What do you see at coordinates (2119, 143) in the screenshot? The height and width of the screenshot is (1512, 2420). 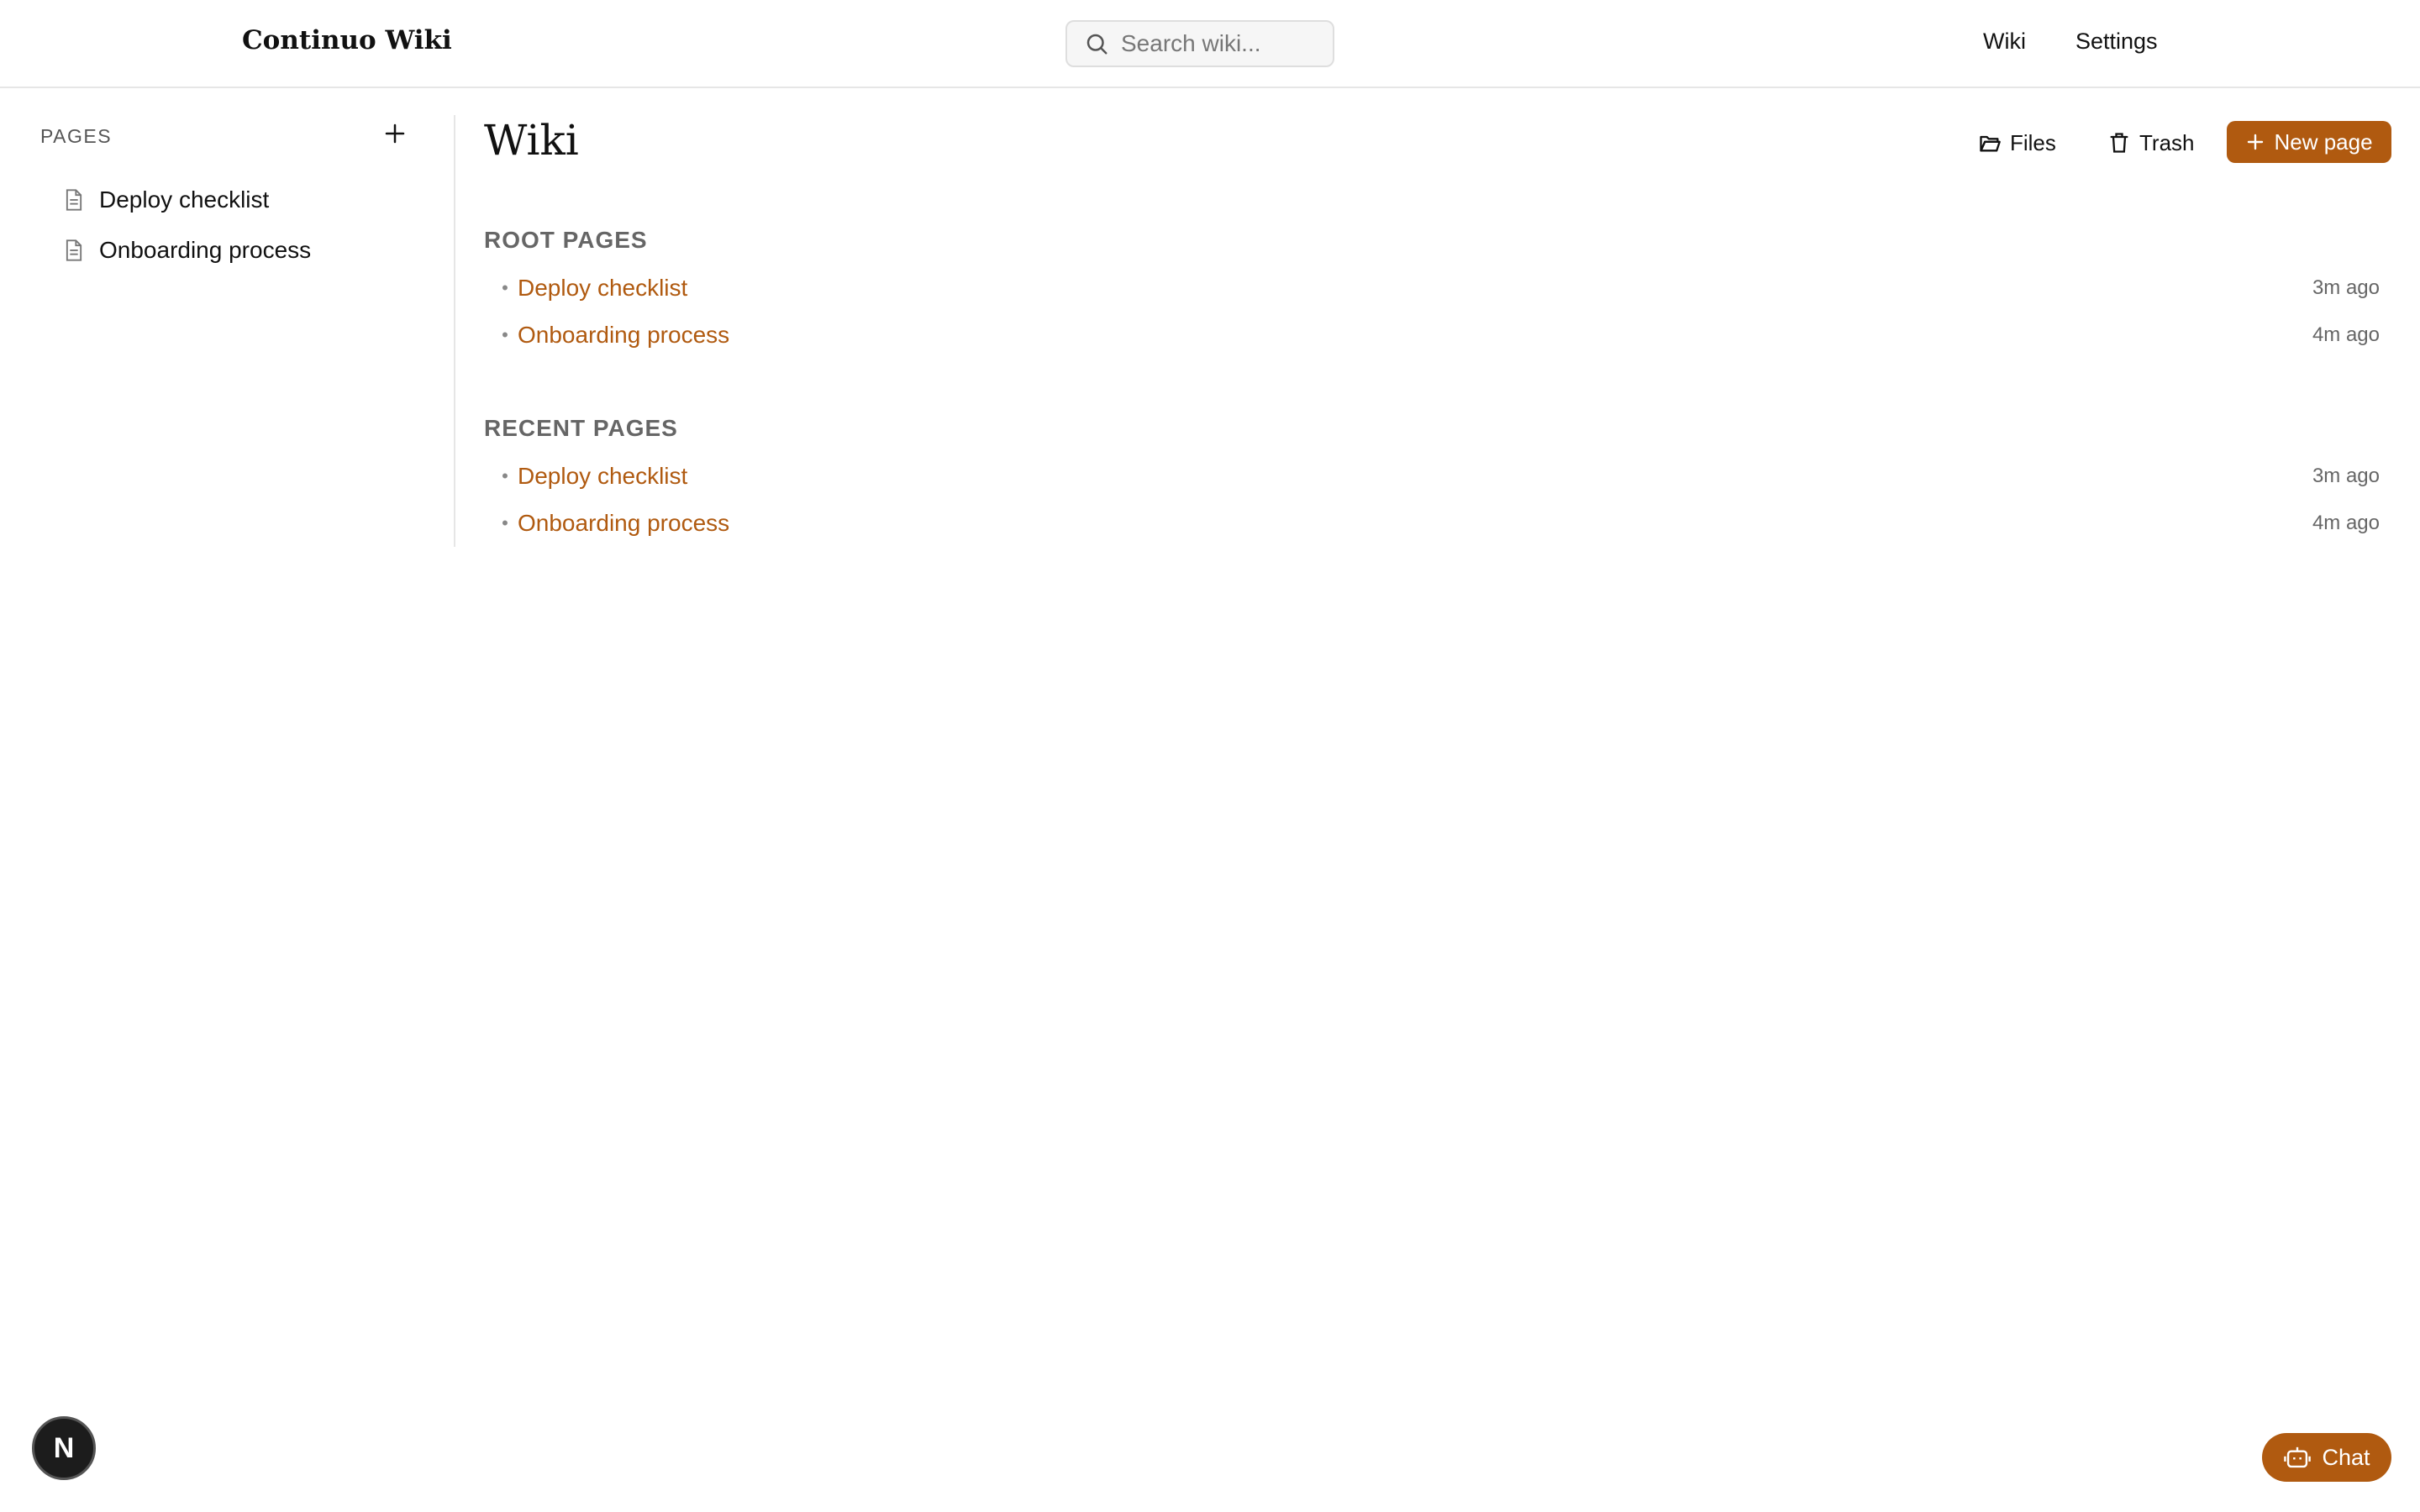 I see `trash-icon` at bounding box center [2119, 143].